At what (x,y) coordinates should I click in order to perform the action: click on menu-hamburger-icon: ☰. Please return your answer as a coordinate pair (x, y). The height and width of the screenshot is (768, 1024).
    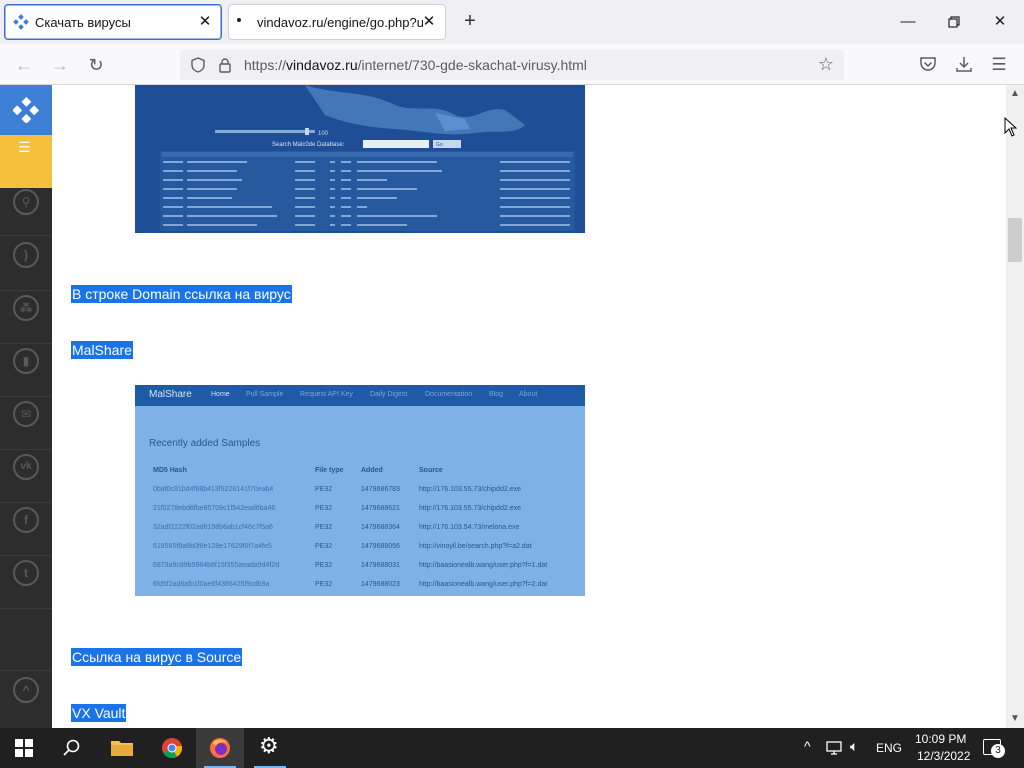
    Looking at the image, I should click on (999, 65).